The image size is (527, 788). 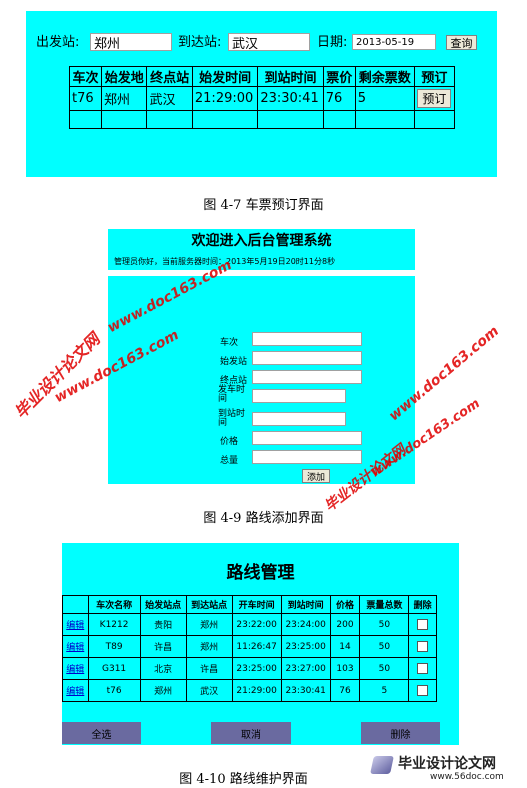 I want to click on footer-logo-url: www.56doc.com, so click(x=467, y=777).